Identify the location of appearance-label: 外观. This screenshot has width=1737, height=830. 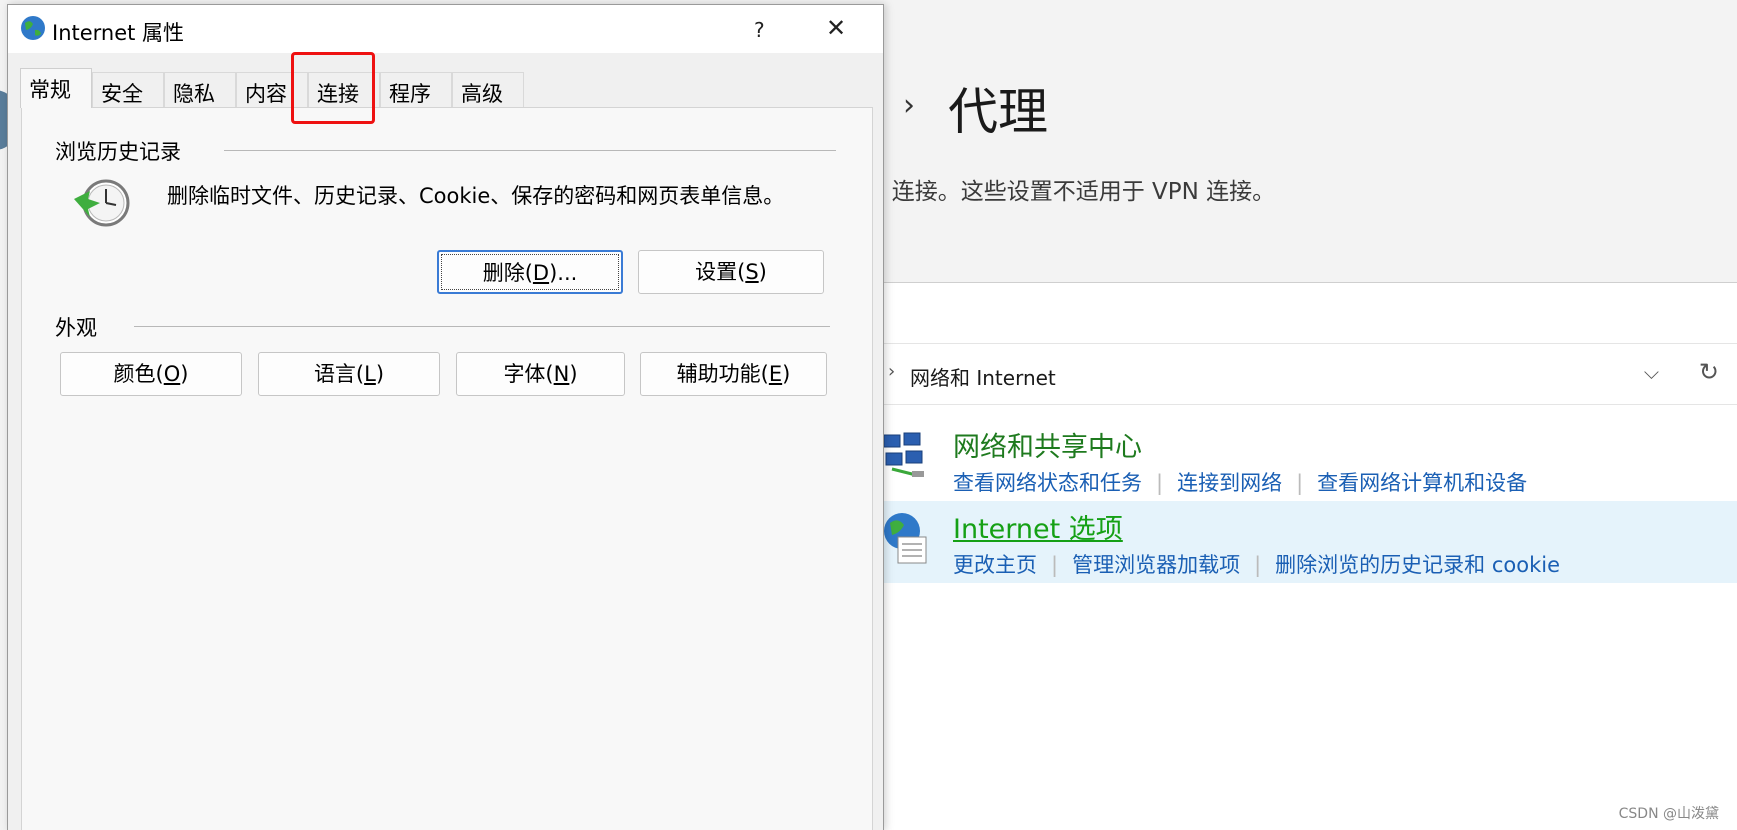
(76, 328).